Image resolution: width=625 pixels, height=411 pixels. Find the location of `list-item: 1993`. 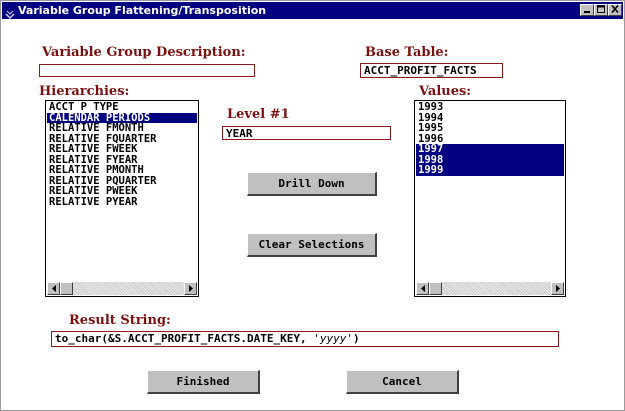

list-item: 1993 is located at coordinates (490, 107).